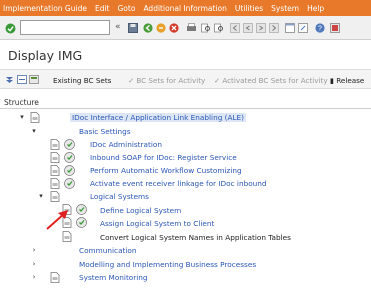 Image resolution: width=371 pixels, height=299 pixels. I want to click on next-page-icon, so click(261, 28).